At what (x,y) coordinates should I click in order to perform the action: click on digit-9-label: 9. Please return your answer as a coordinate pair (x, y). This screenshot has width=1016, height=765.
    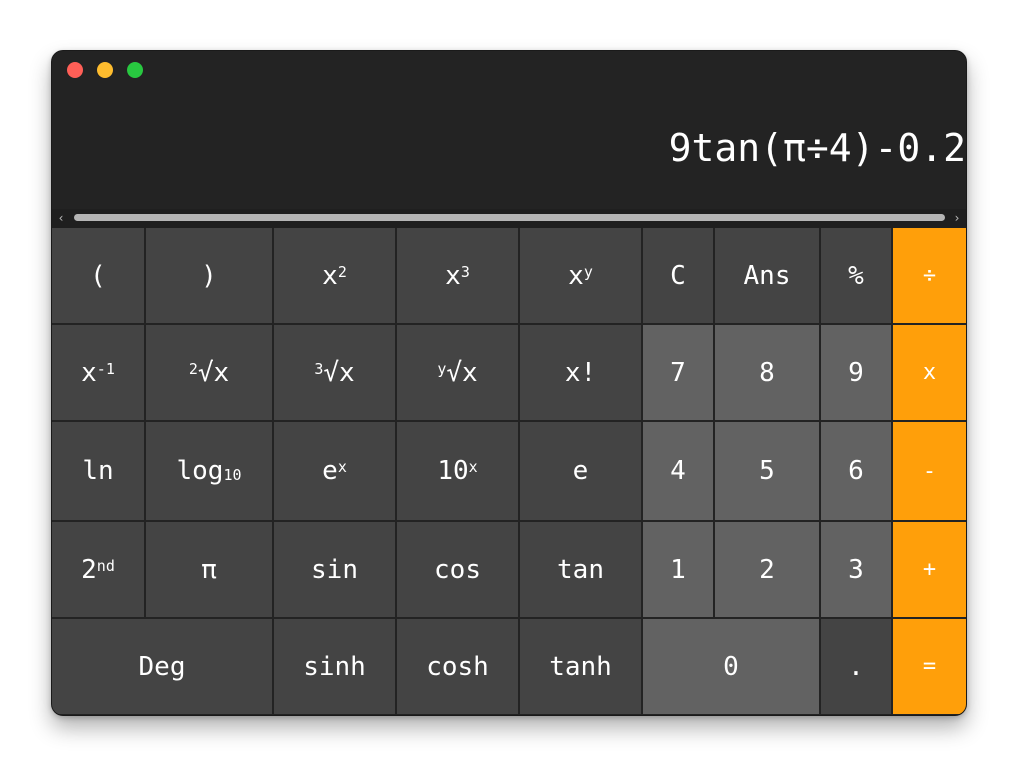
    Looking at the image, I should click on (856, 372).